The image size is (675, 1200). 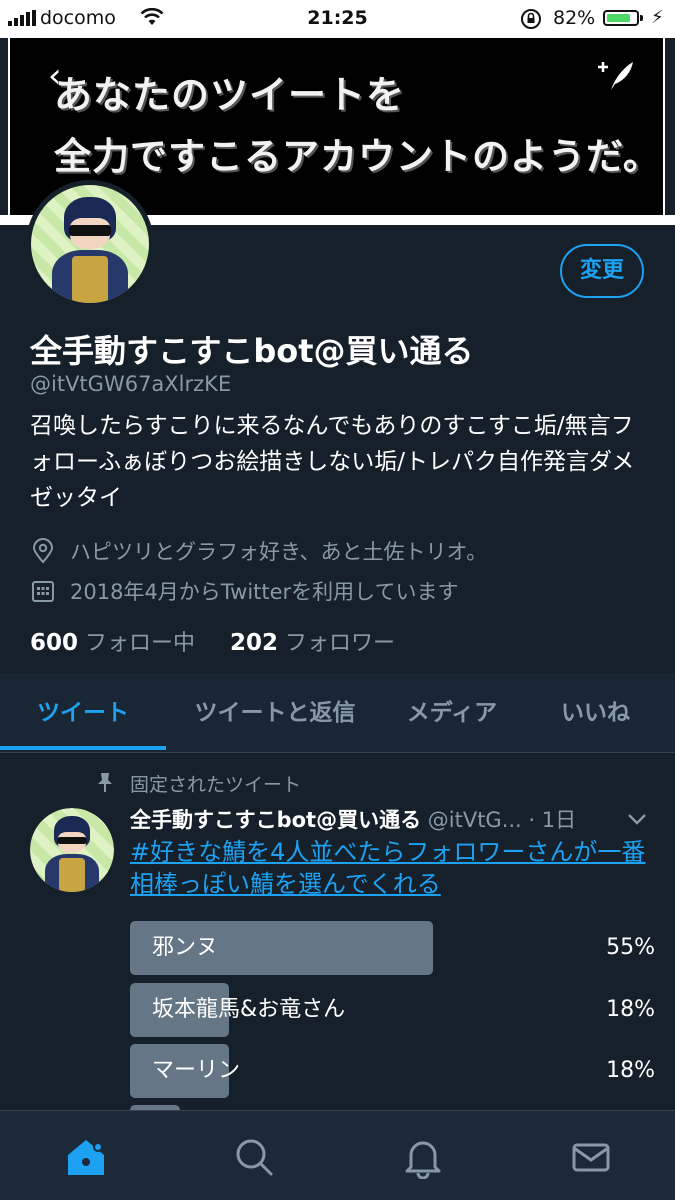 What do you see at coordinates (602, 271) in the screenshot?
I see `edit-profile-button: 変更` at bounding box center [602, 271].